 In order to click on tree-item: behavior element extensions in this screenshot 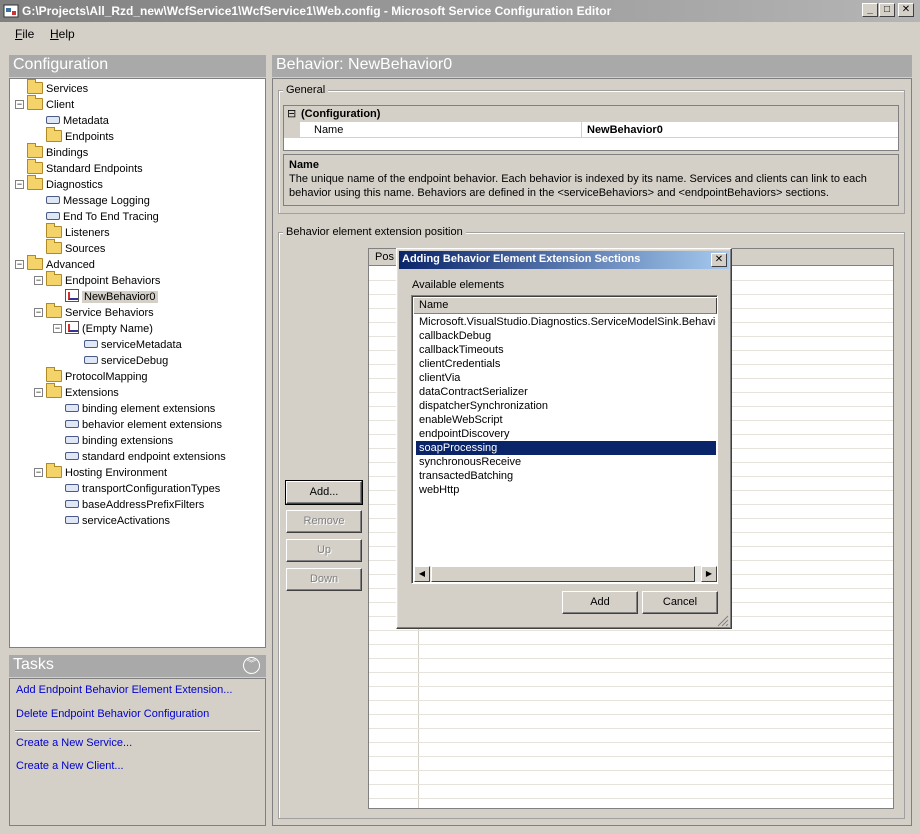, I will do `click(137, 425)`.